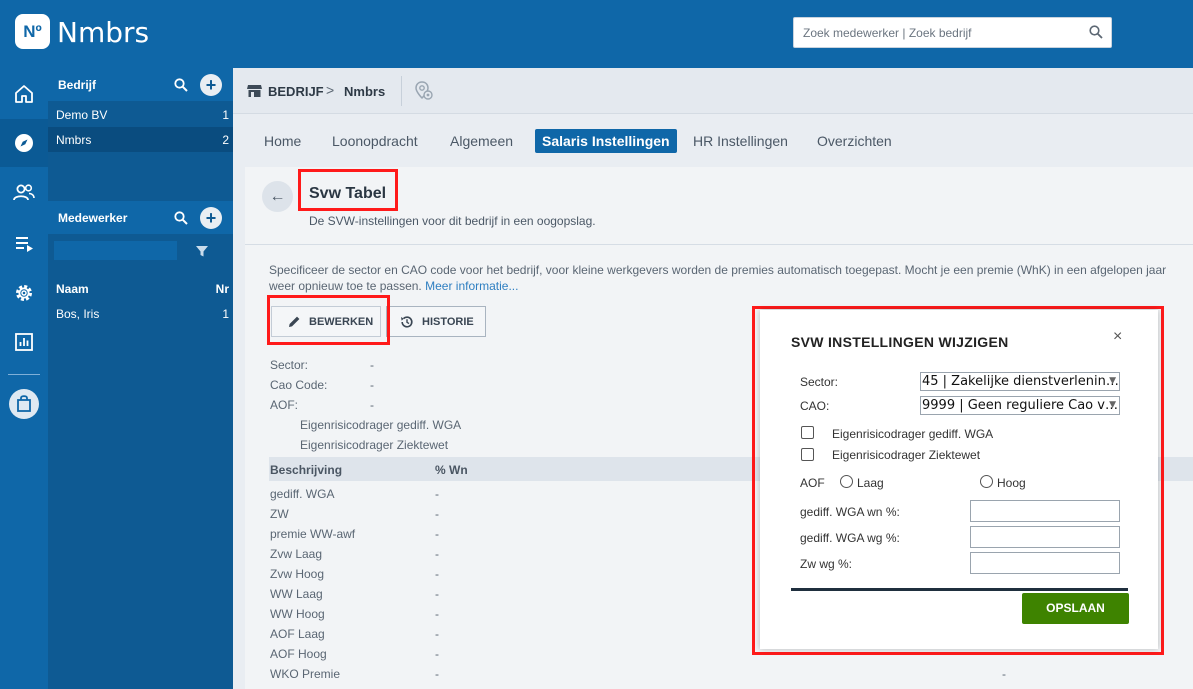 The height and width of the screenshot is (689, 1193). What do you see at coordinates (254, 91) in the screenshot?
I see `store-icon` at bounding box center [254, 91].